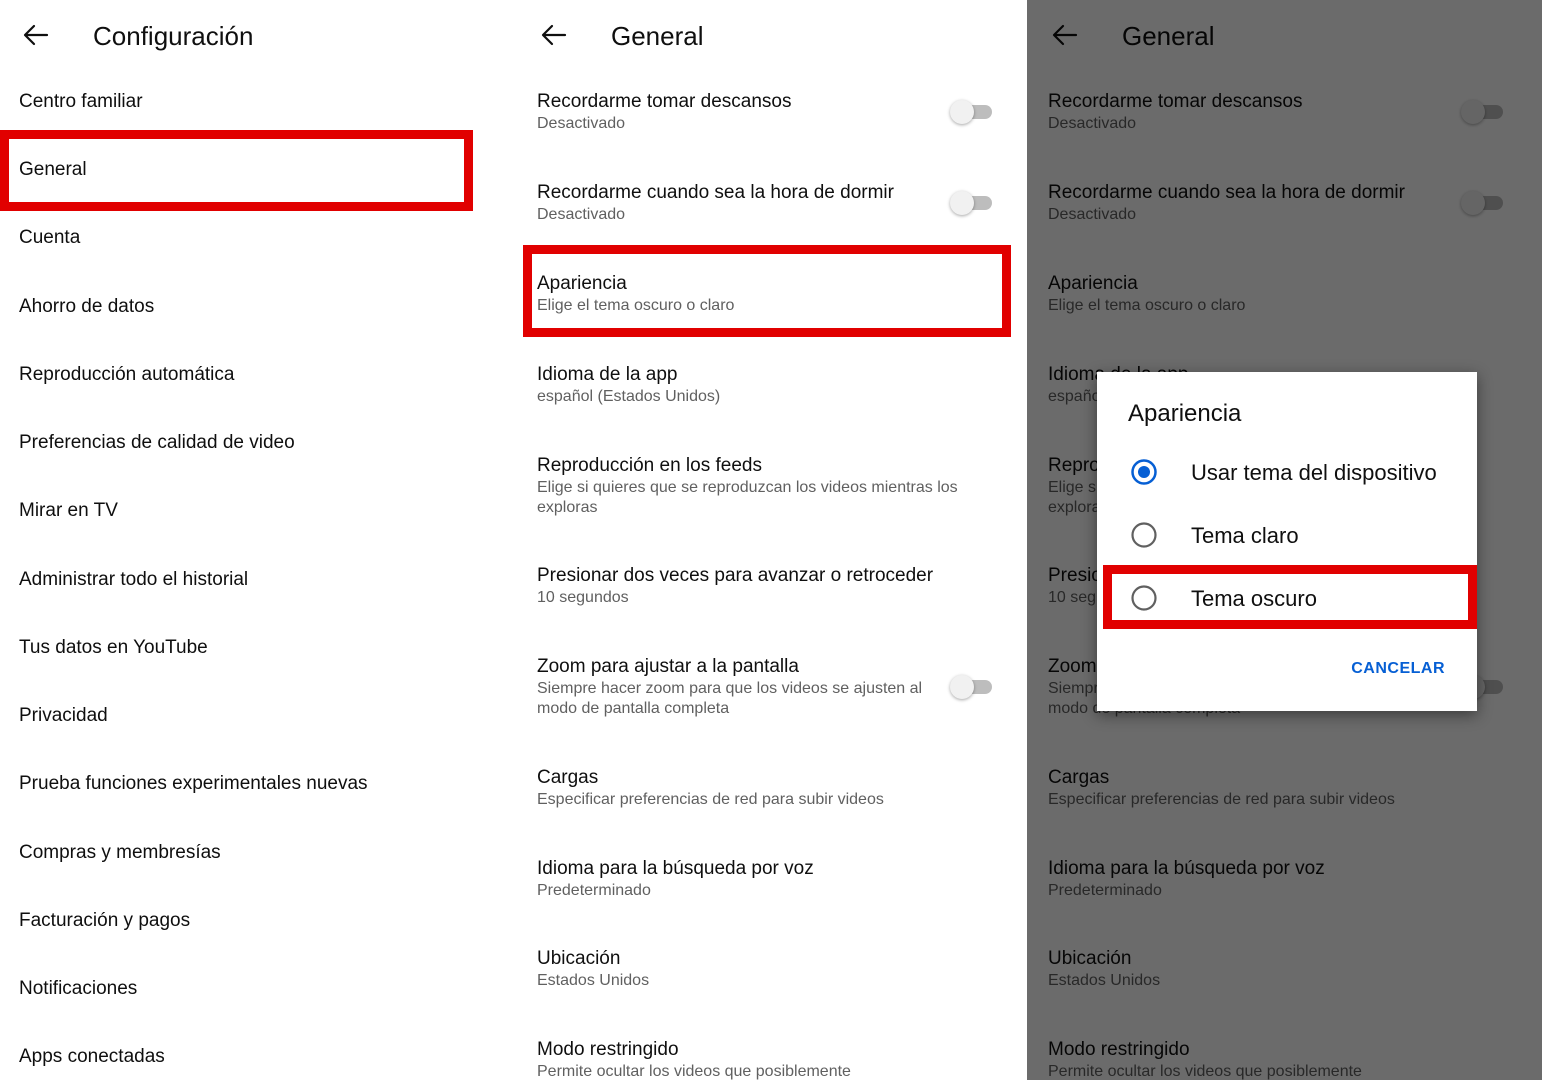 Image resolution: width=1542 pixels, height=1080 pixels. I want to click on menu-item-reproduccion-automatica: Reproducción automática, so click(126, 375).